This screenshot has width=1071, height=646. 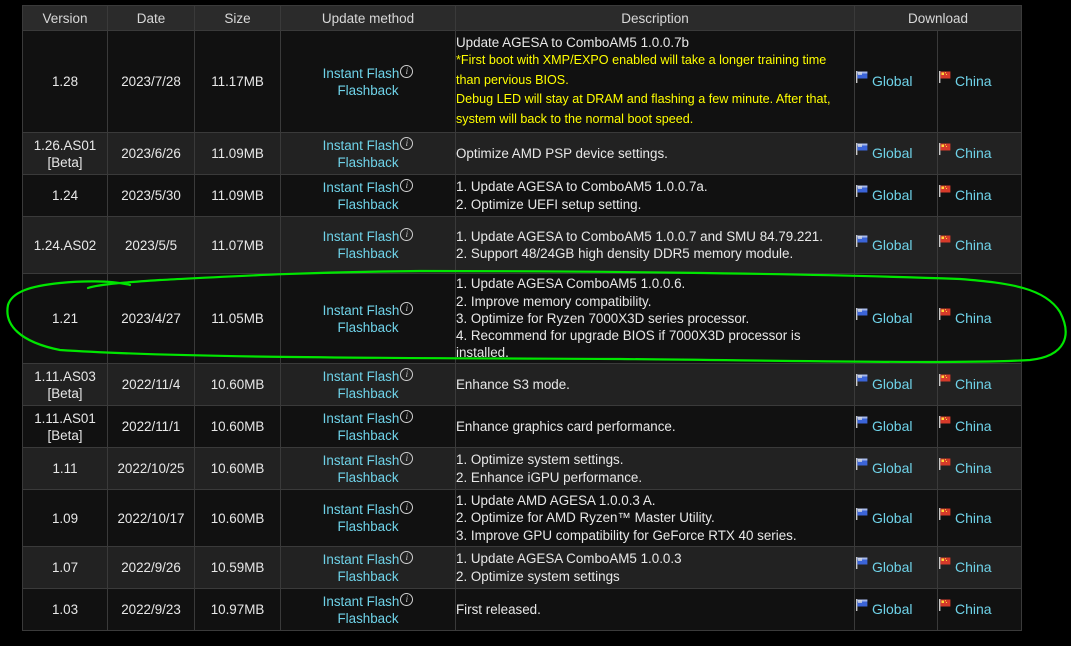 What do you see at coordinates (572, 42) in the screenshot?
I see `description-line: Update AGESA to ComboAM5 1.0.0.7b` at bounding box center [572, 42].